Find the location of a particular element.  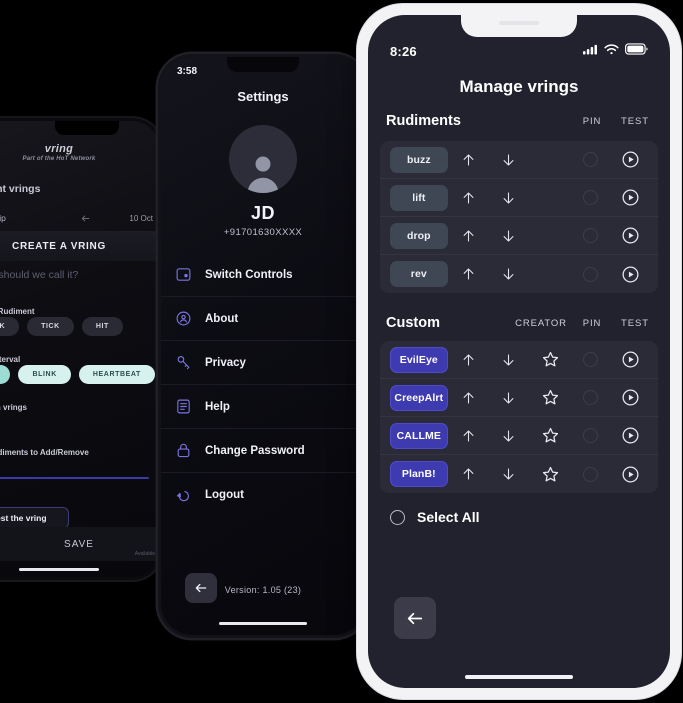

table-row: EvilEye is located at coordinates (519, 360).